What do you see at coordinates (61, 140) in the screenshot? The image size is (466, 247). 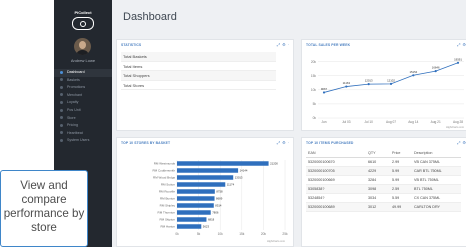 I see `users-icon` at bounding box center [61, 140].